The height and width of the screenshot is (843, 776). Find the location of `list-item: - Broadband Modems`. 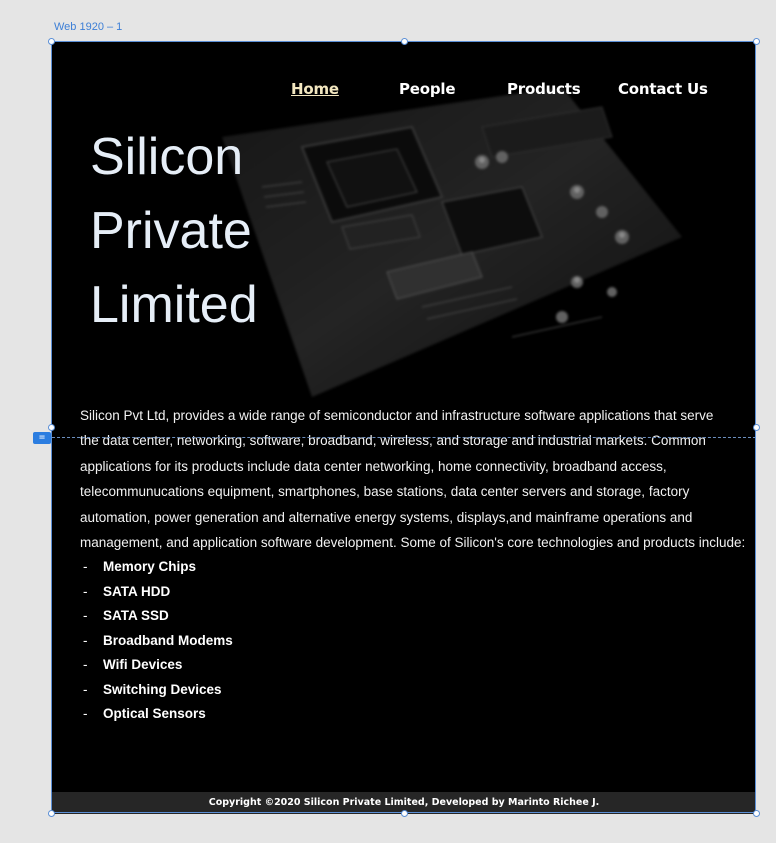

list-item: - Broadband Modems is located at coordinates (156, 641).